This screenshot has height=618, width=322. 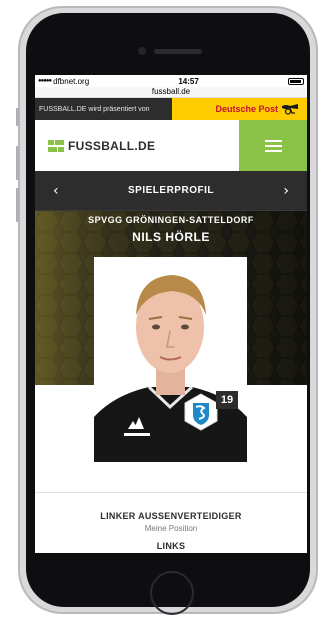 I want to click on menu-icon, so click(x=273, y=145).